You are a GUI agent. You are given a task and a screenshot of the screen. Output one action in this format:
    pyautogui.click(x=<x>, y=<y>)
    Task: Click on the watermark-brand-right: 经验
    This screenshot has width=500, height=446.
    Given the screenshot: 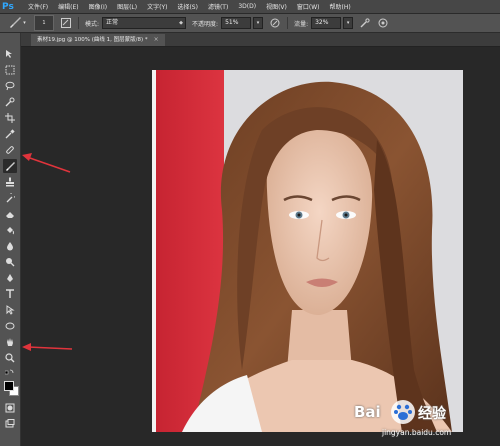 What is the action you would take?
    pyautogui.click(x=432, y=414)
    